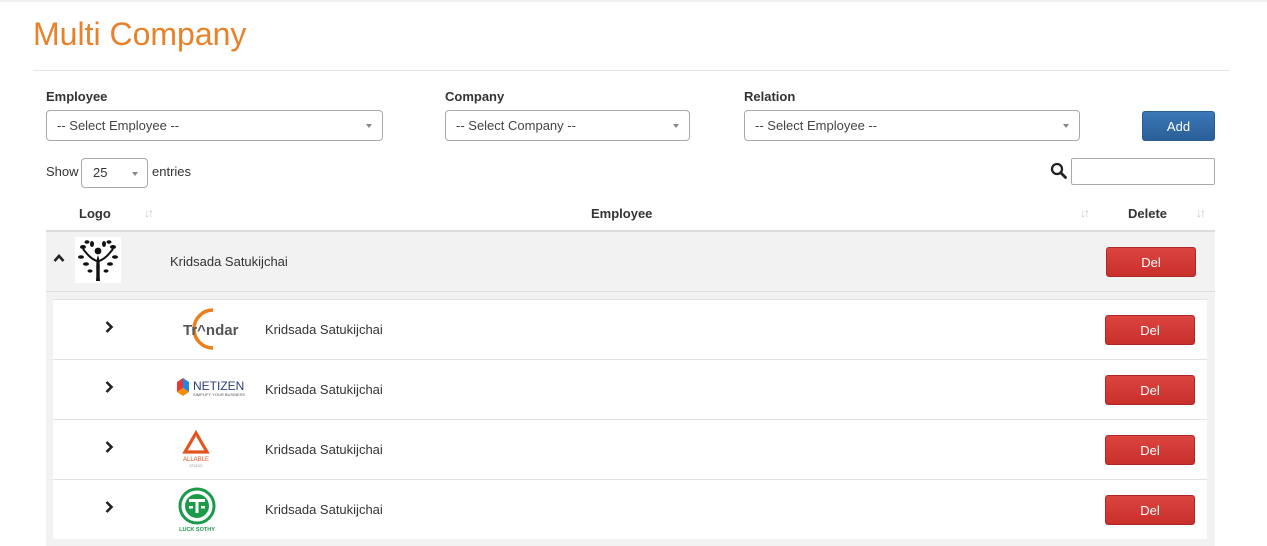  Describe the element at coordinates (196, 466) in the screenshot. I see `allable-logo-subtext: STUDIO` at that location.